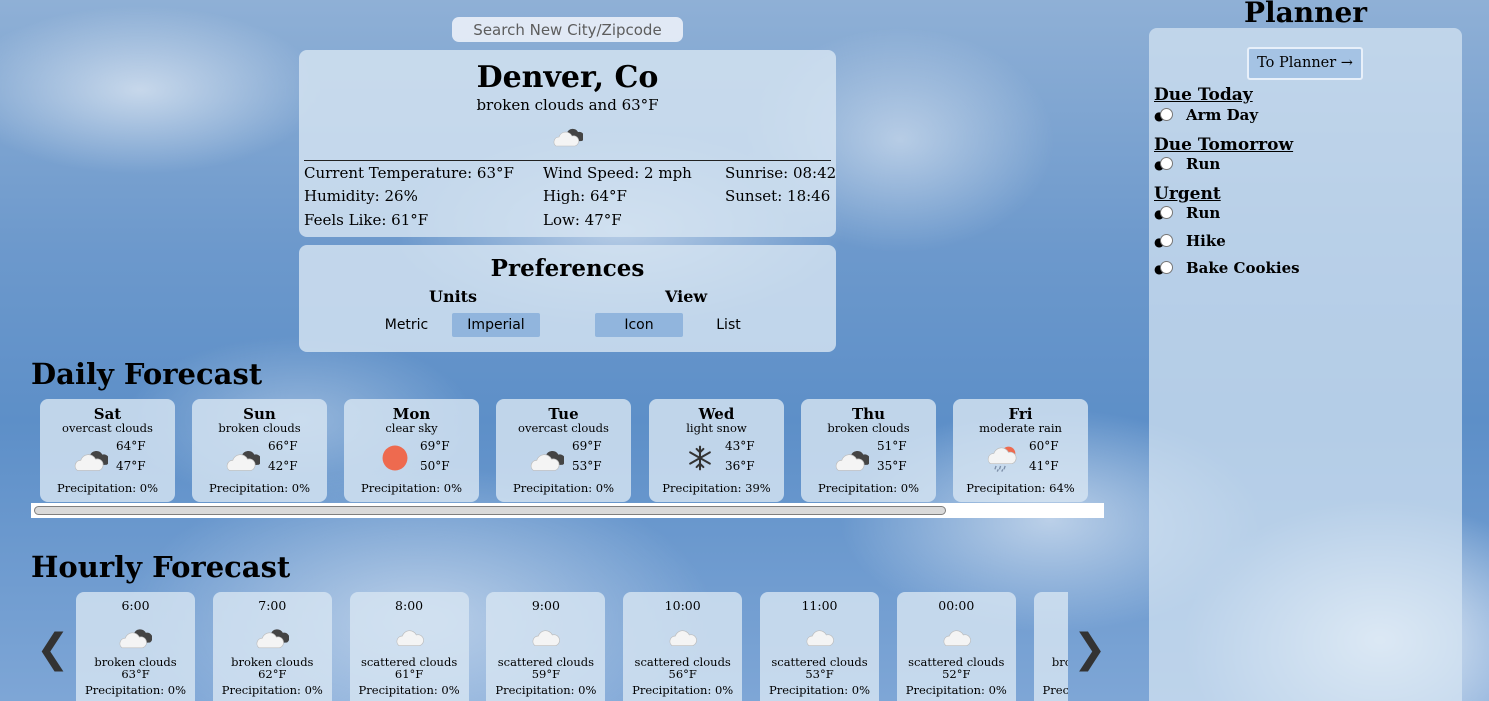  What do you see at coordinates (53, 649) in the screenshot?
I see `hourly-prev-arrow: ❮` at bounding box center [53, 649].